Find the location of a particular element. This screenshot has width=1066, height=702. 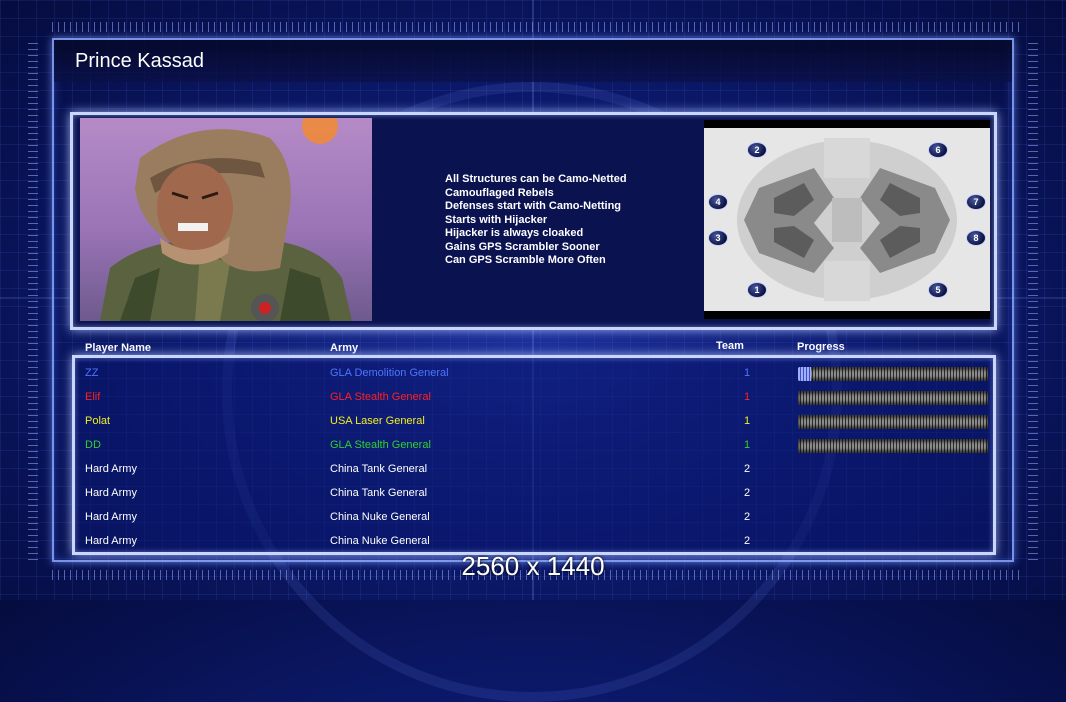

table-row: DD GLA Stealth General 1 is located at coordinates (533, 446).